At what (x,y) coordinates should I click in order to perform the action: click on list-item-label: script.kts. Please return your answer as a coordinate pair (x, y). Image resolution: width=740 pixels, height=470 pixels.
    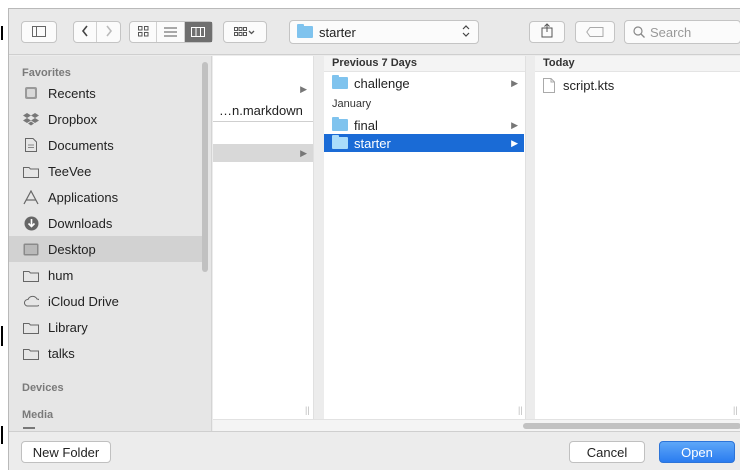
    Looking at the image, I should click on (589, 85).